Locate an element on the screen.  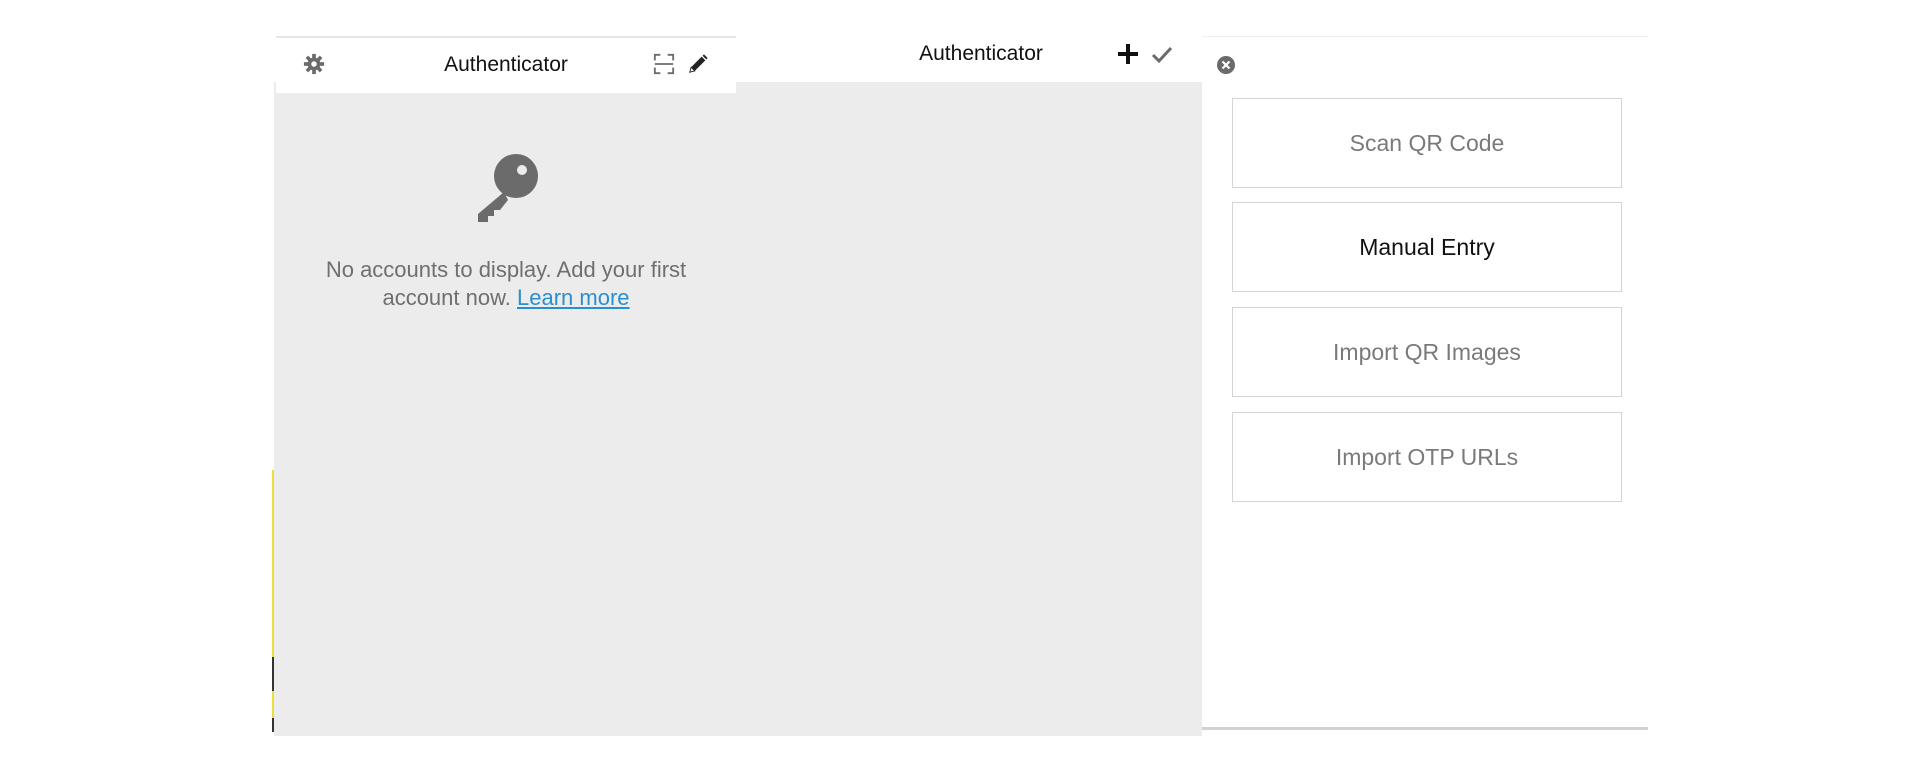
close-circle-icon is located at coordinates (1227, 66).